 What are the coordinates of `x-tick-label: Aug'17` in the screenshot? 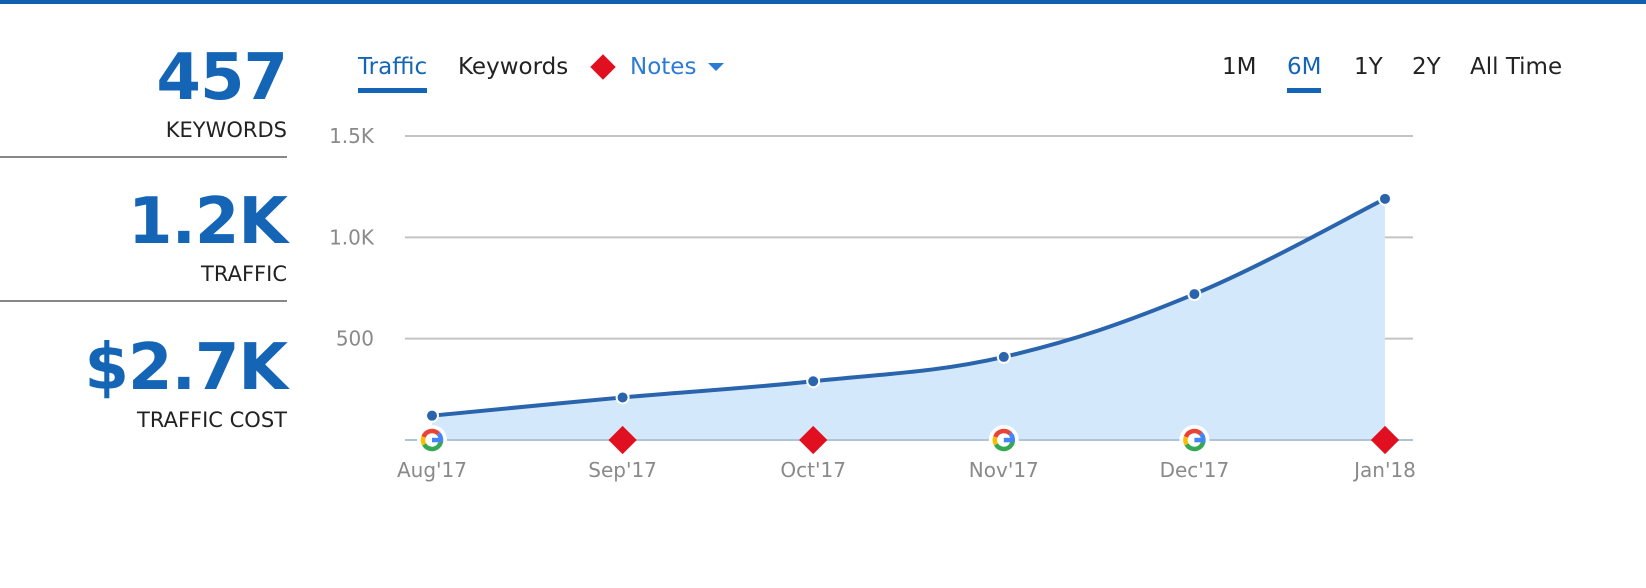 It's located at (432, 470).